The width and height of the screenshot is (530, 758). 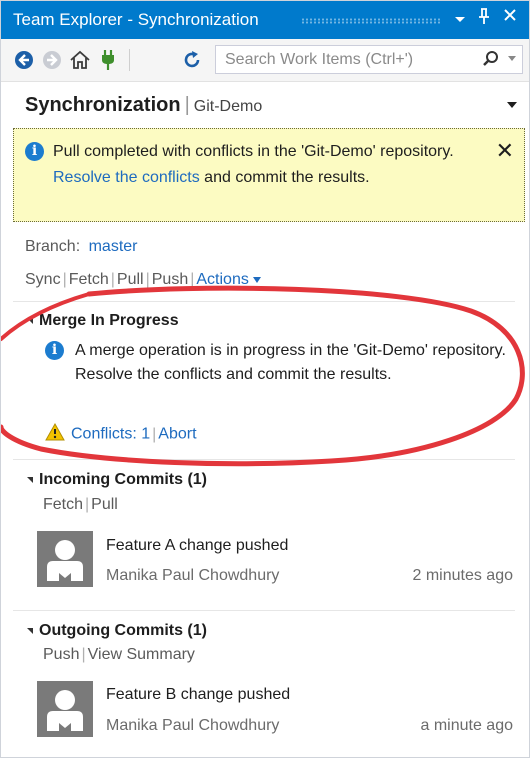 I want to click on search-options-icon, so click(x=512, y=58).